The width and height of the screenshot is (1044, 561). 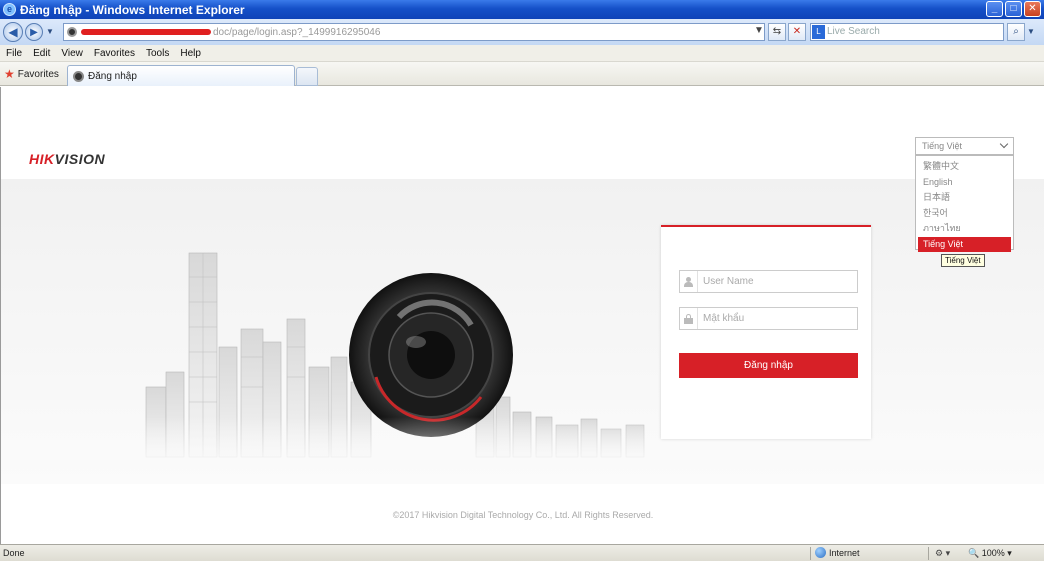 I want to click on favorites-label: Favorites, so click(x=38, y=74).